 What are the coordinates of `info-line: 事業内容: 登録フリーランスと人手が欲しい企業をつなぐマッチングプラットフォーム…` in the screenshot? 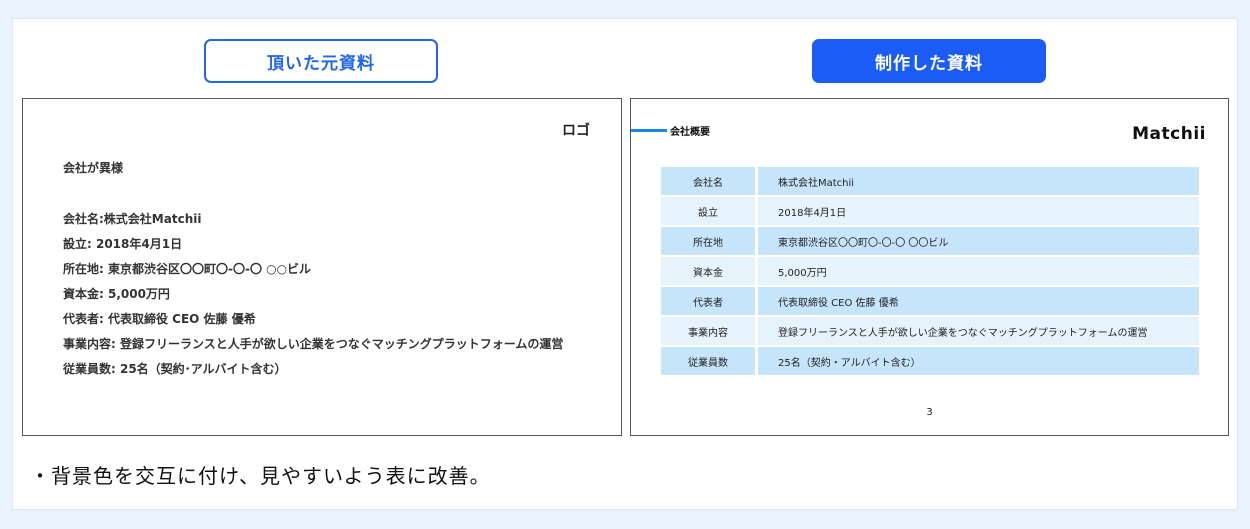 It's located at (313, 344).